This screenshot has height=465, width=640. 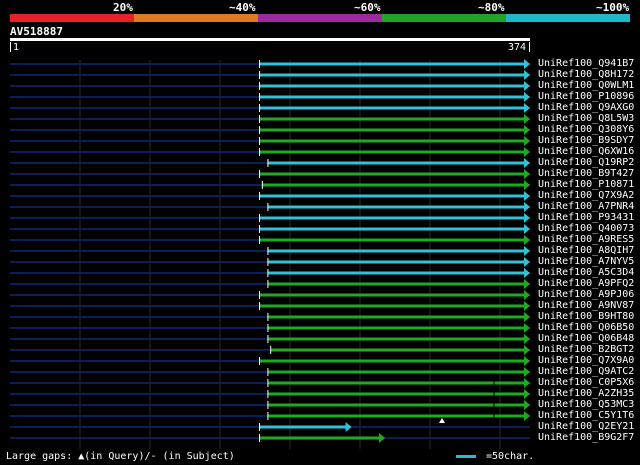 What do you see at coordinates (586, 152) in the screenshot?
I see `hit-label: UniRef100_Q6XW16` at bounding box center [586, 152].